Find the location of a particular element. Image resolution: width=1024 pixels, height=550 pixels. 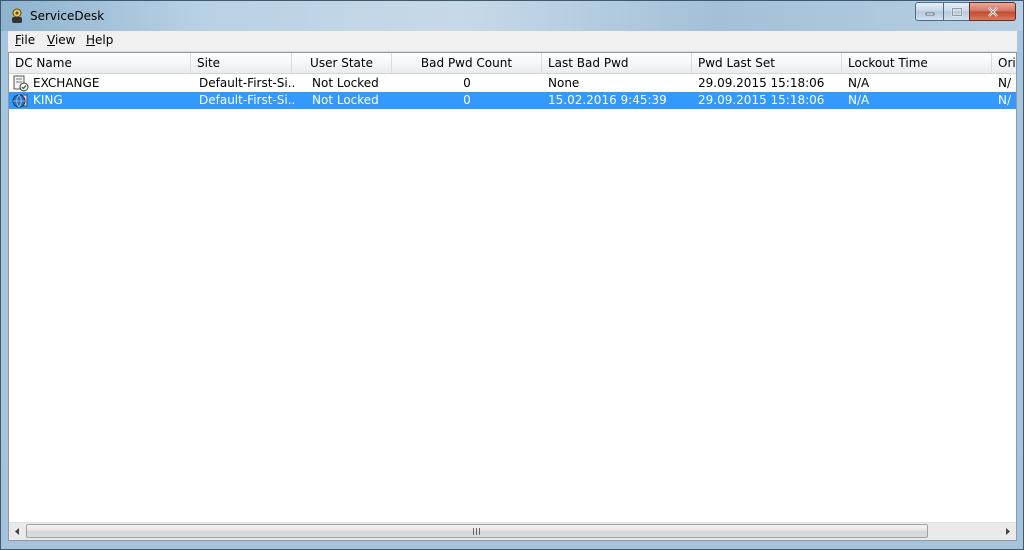

menu-file: File is located at coordinates (25, 40).